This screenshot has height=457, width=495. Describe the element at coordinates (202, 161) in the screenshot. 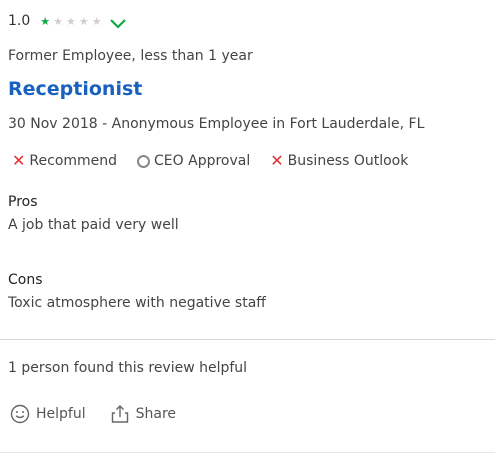

I see `ceo-approval-label: CEO Approval` at that location.